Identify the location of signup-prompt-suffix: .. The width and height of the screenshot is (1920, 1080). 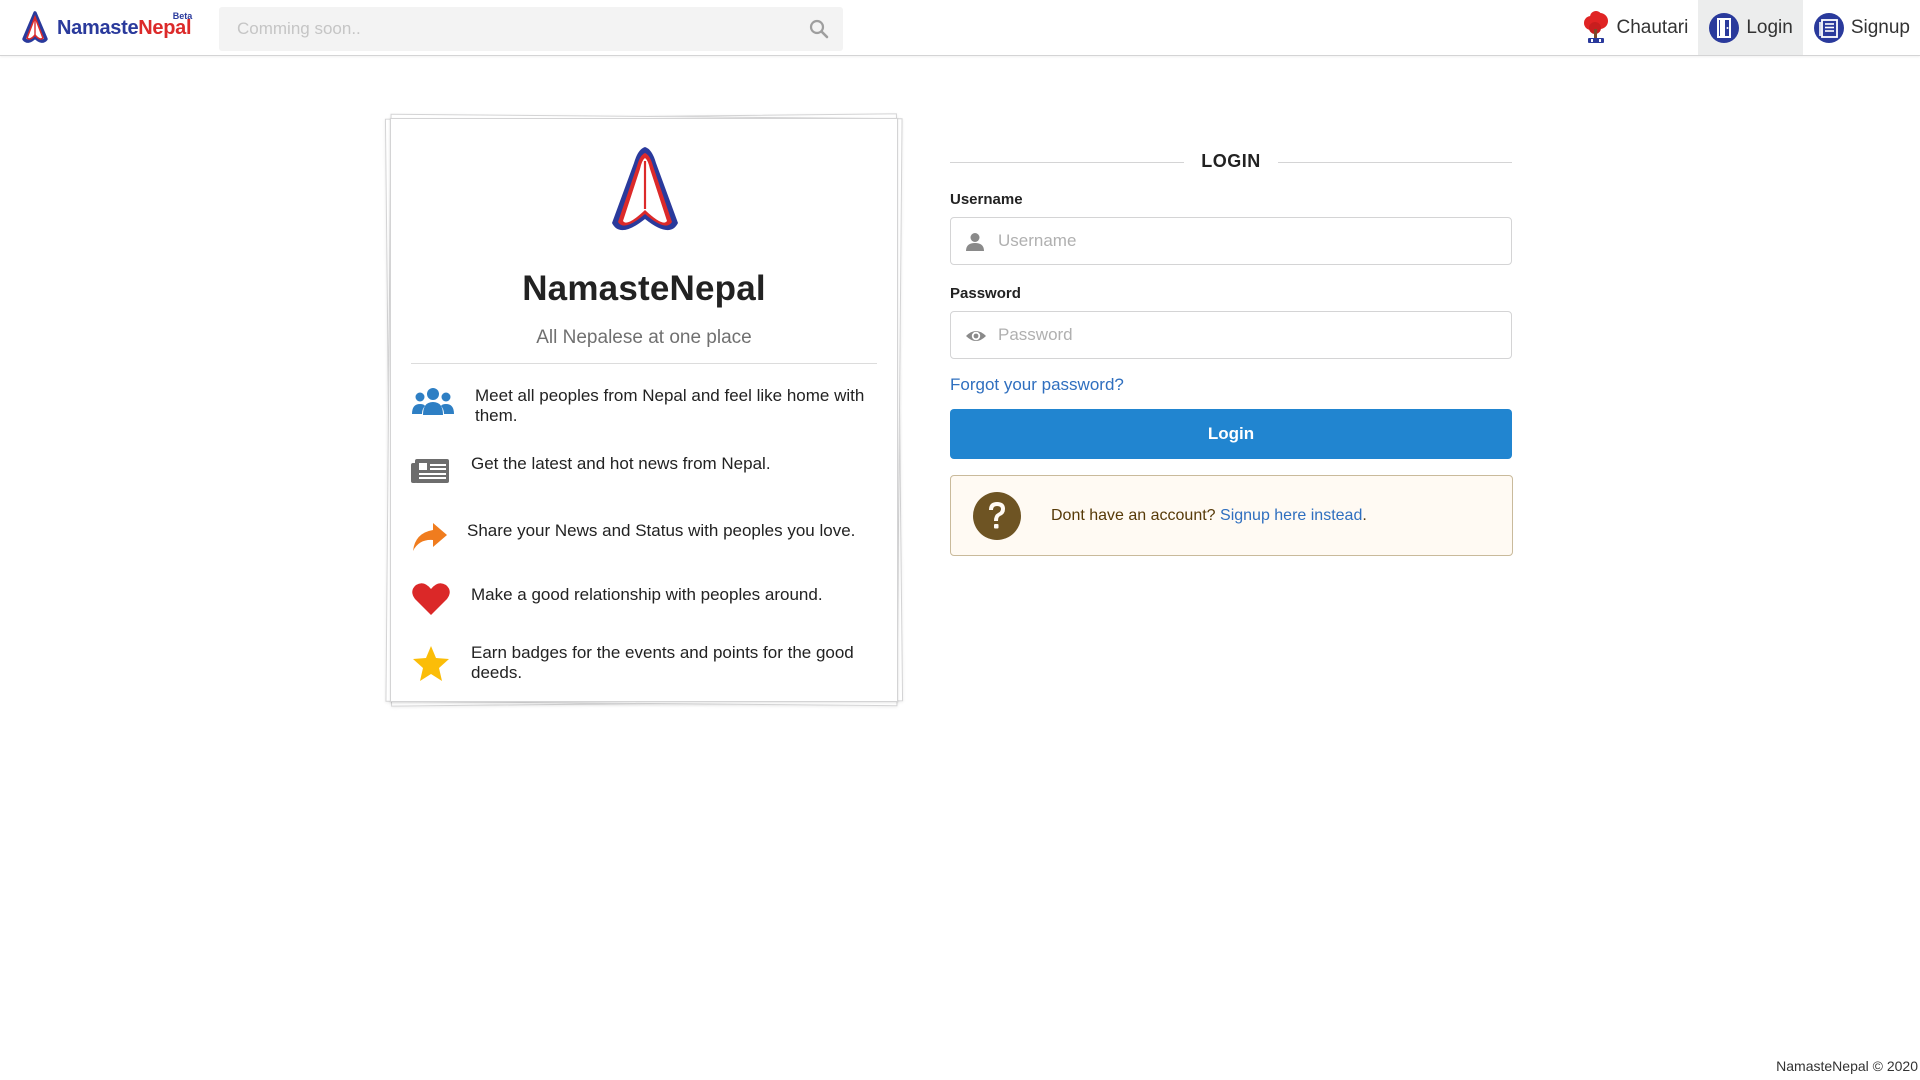
(1364, 515).